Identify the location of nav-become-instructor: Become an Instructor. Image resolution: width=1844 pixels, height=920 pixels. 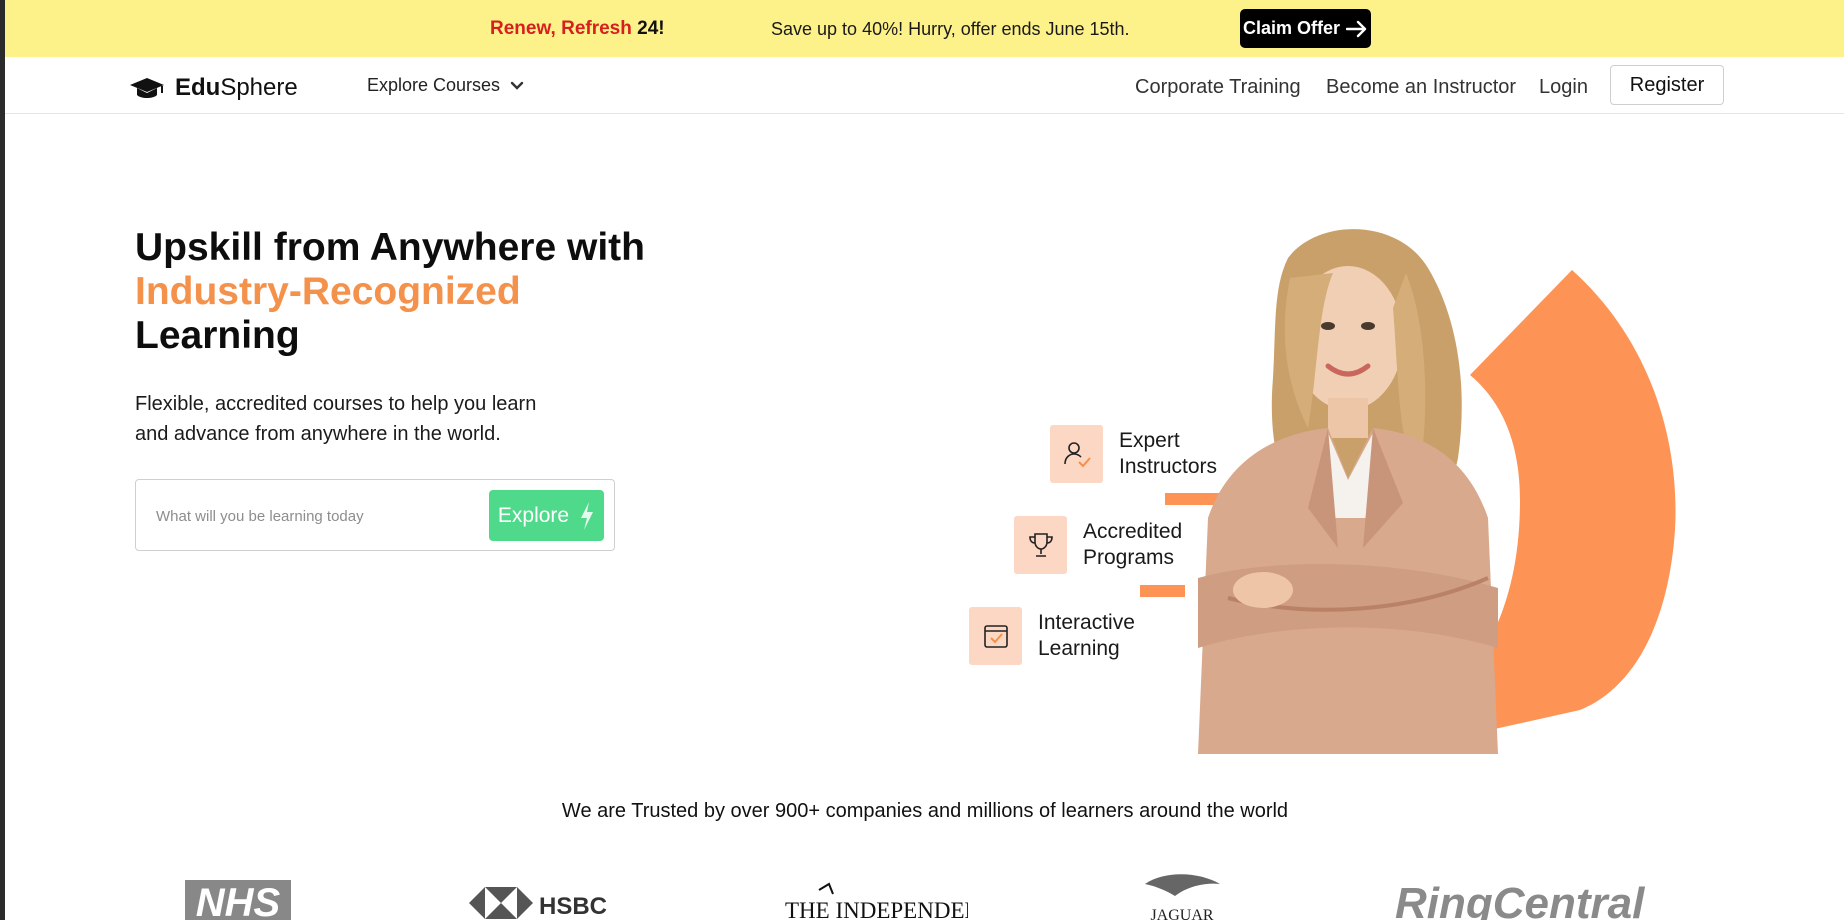
(1421, 87).